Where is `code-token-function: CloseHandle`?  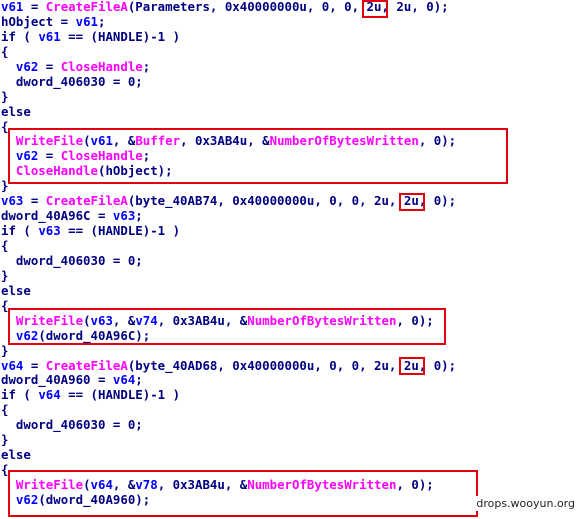 code-token-function: CloseHandle is located at coordinates (101, 66).